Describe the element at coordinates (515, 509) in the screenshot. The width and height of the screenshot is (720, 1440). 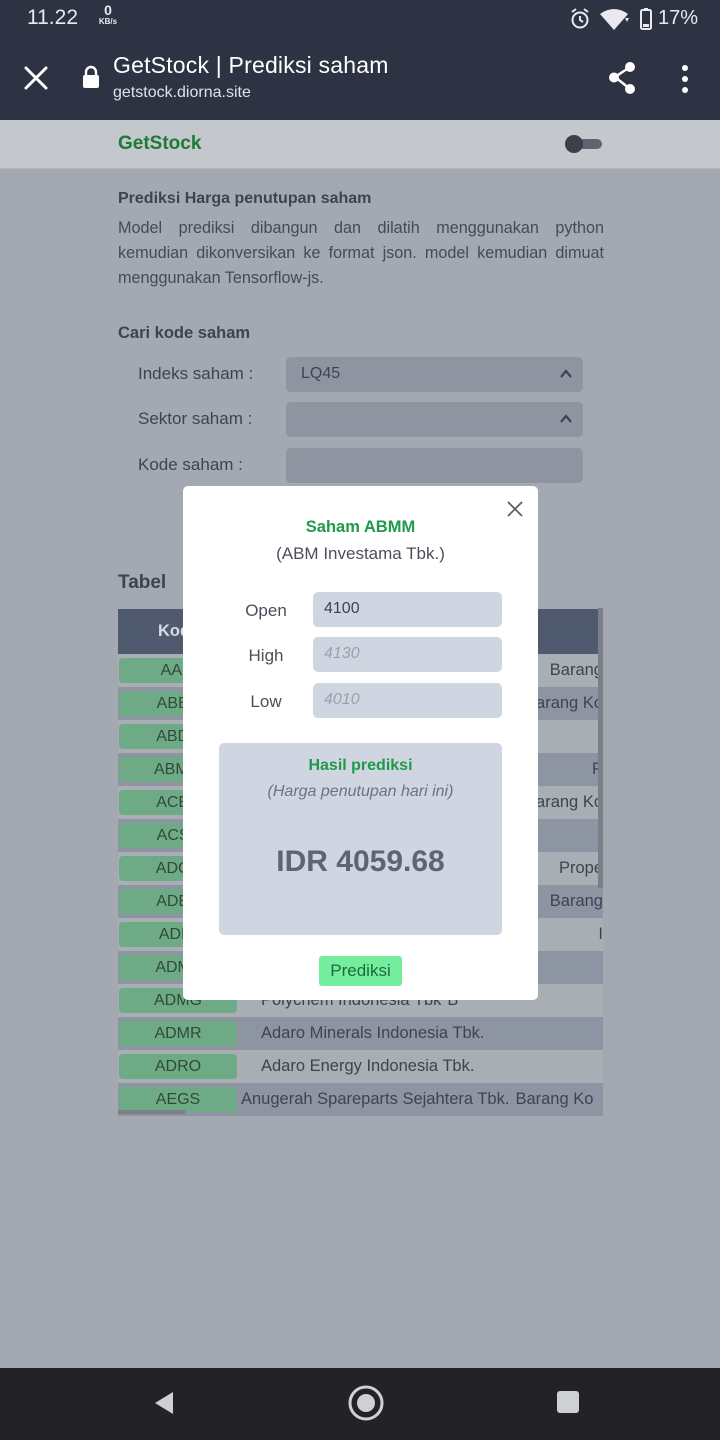
I see `close-icon` at that location.